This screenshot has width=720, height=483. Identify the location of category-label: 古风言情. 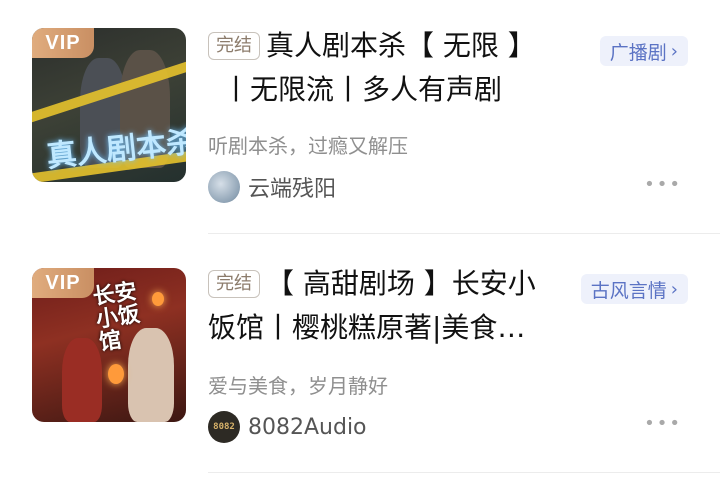
(628, 290).